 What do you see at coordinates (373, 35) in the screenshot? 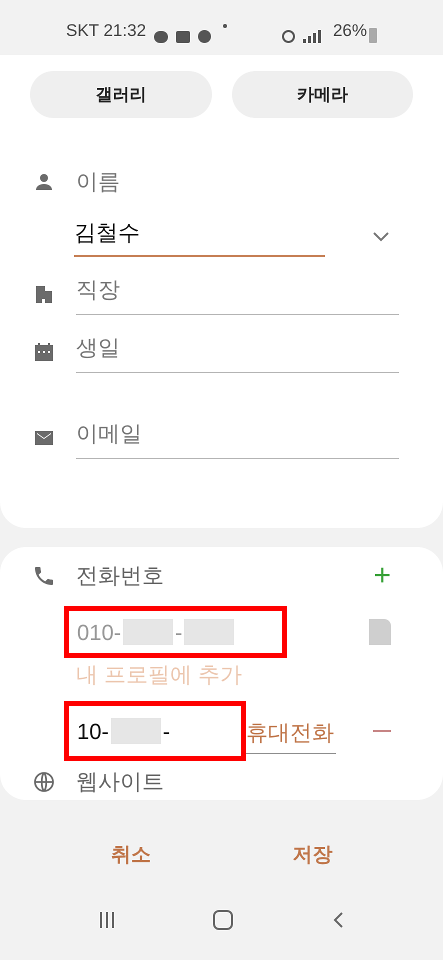
I see `battery-icon` at bounding box center [373, 35].